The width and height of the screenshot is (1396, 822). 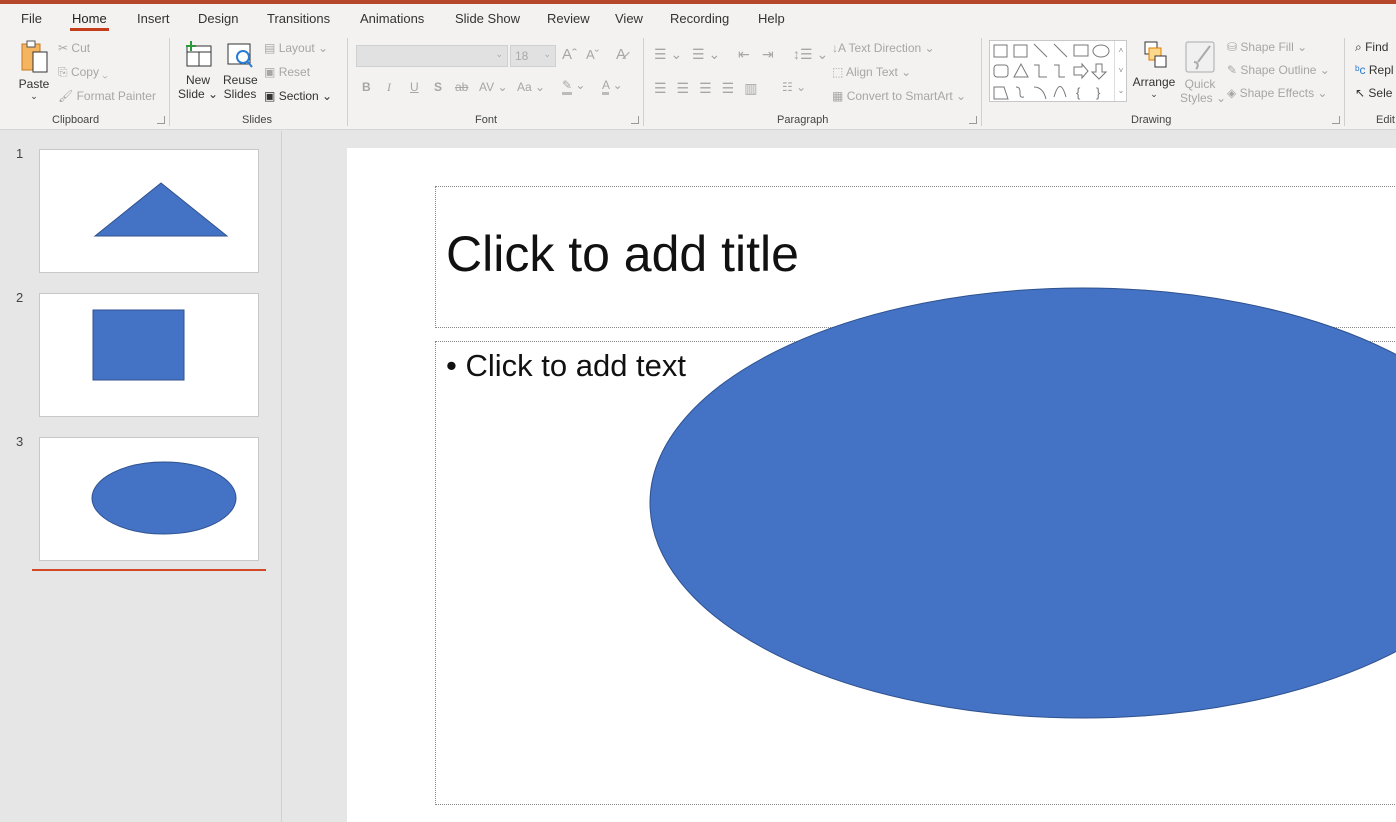 I want to click on rectangle-shape, so click(x=138, y=345).